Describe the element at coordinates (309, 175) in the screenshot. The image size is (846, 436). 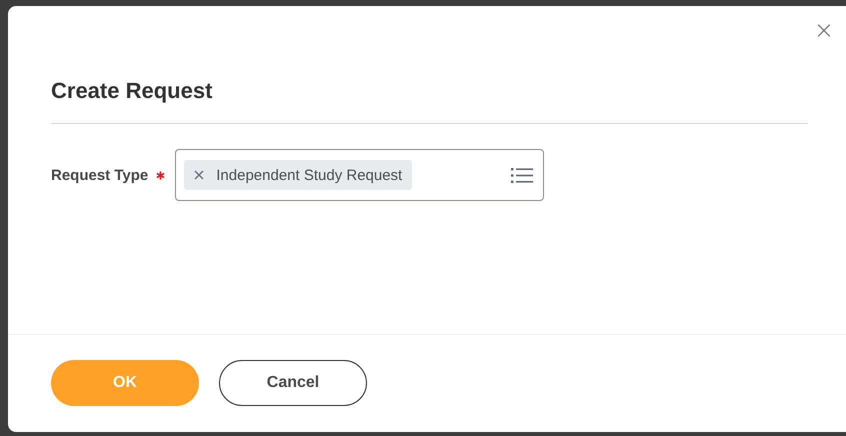
I see `token-text: Independent Study Request` at that location.